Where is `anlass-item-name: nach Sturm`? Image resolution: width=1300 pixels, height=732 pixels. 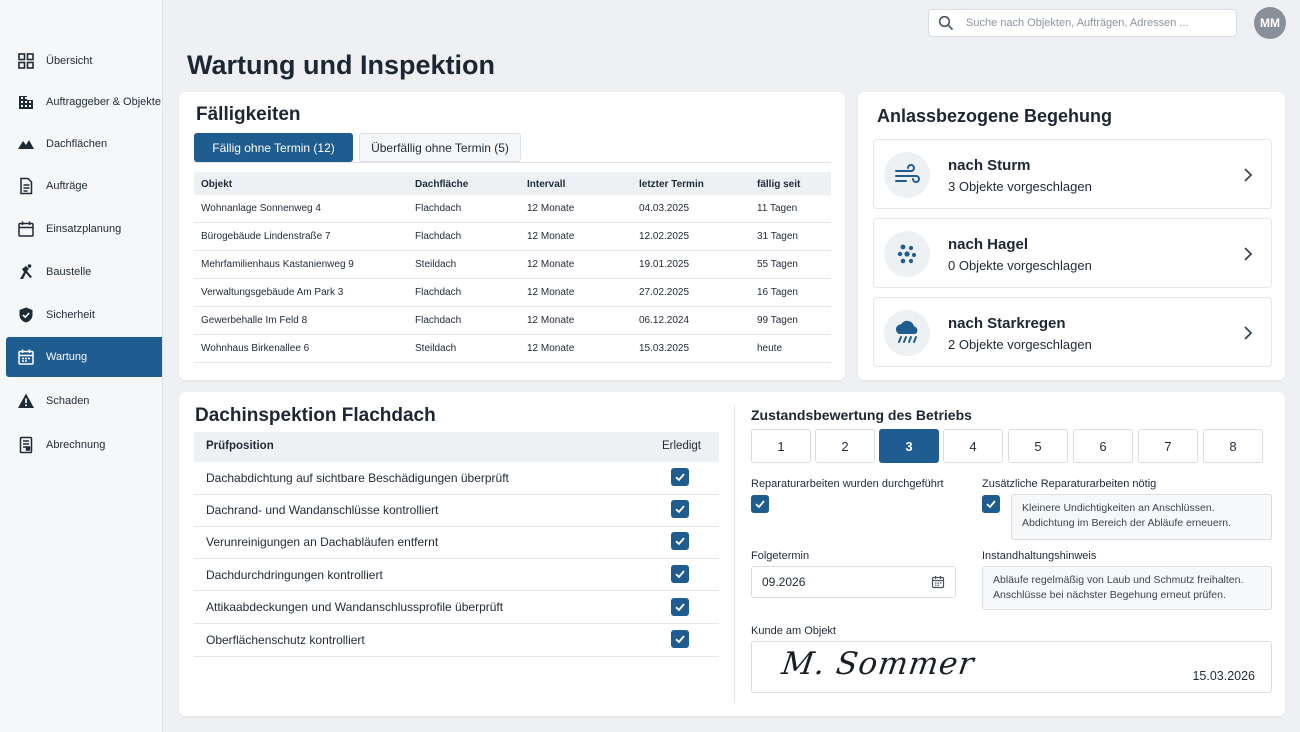 anlass-item-name: nach Sturm is located at coordinates (989, 165).